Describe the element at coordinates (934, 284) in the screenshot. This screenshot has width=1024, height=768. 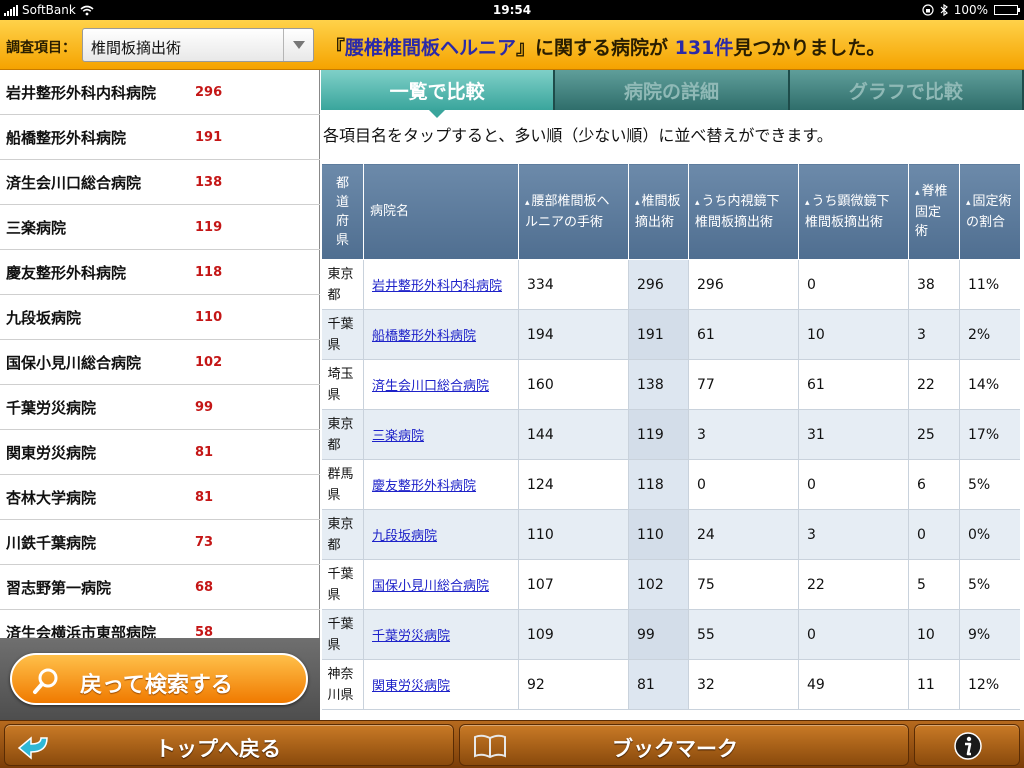
I see `cell-fusion: 38` at that location.